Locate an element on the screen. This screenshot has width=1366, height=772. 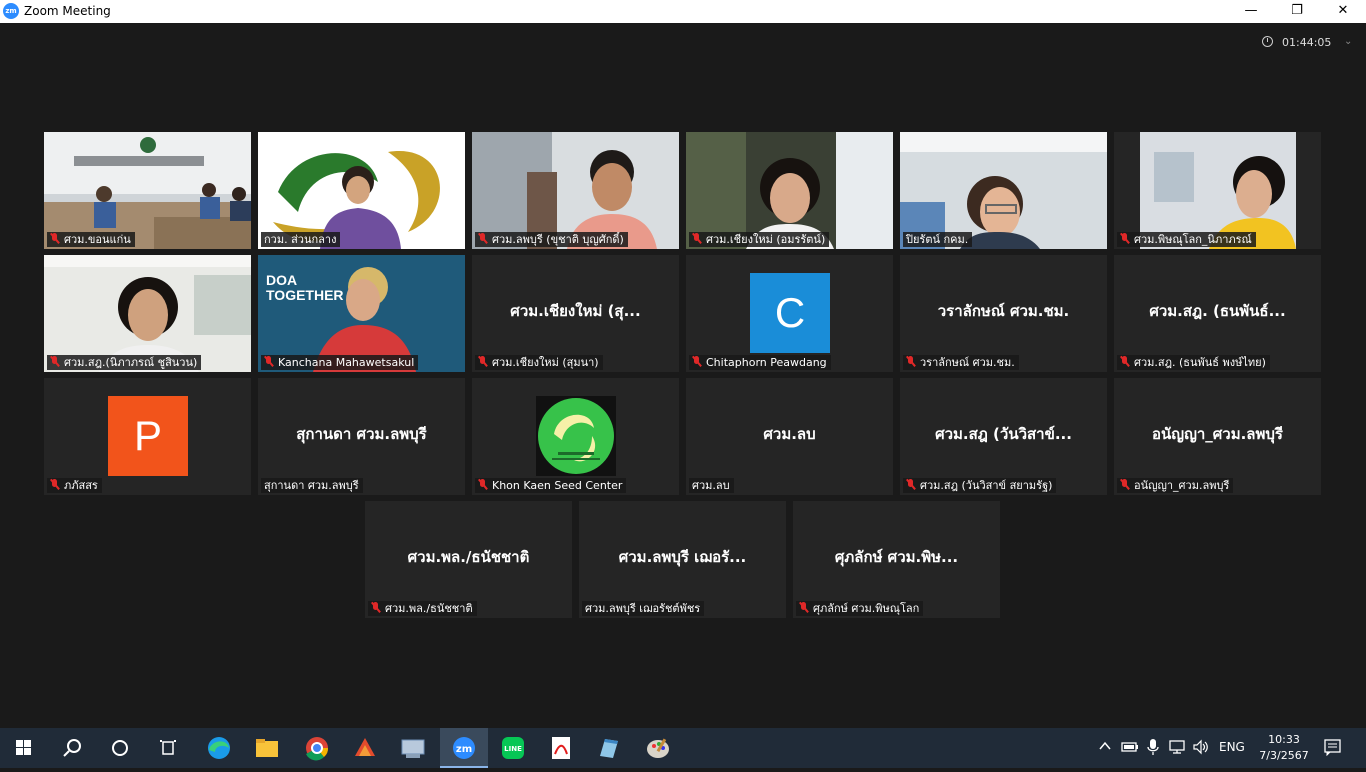
participant-name: ศวม.ลพบุรี (ขุชาติ บุญศักดิ์) is located at coordinates (558, 239).